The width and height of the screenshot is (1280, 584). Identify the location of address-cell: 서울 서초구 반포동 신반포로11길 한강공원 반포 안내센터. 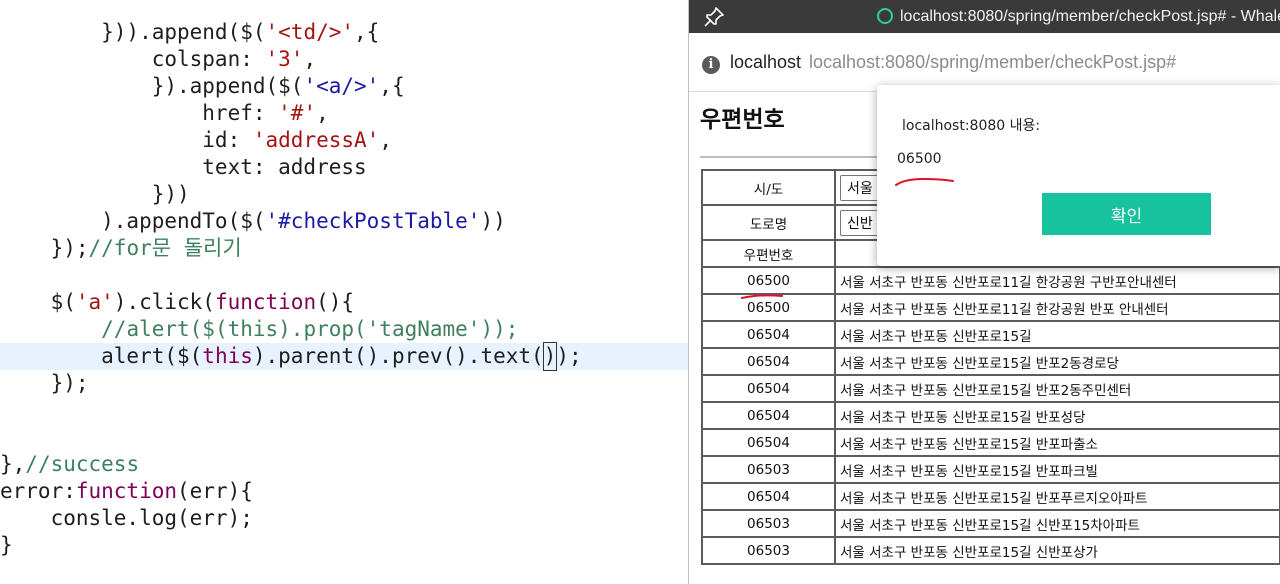
(1057, 307).